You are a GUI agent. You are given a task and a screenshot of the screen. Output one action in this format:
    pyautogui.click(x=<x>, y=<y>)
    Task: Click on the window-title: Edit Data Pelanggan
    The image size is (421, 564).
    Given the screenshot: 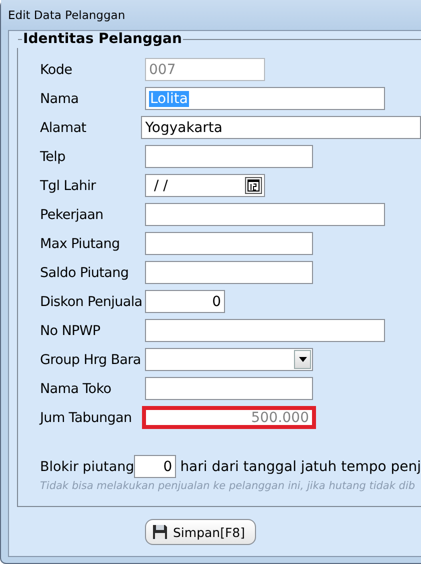 What is the action you would take?
    pyautogui.click(x=211, y=15)
    